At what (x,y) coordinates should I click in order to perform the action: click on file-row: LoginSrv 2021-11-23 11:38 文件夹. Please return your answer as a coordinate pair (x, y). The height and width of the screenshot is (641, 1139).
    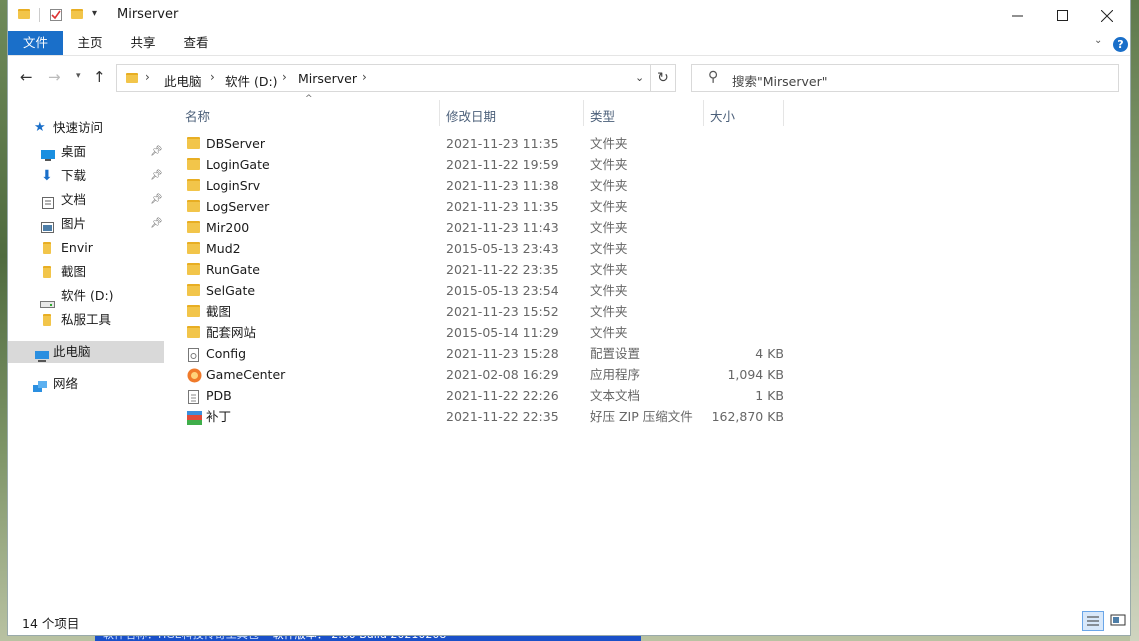
    Looking at the image, I should click on (480, 185).